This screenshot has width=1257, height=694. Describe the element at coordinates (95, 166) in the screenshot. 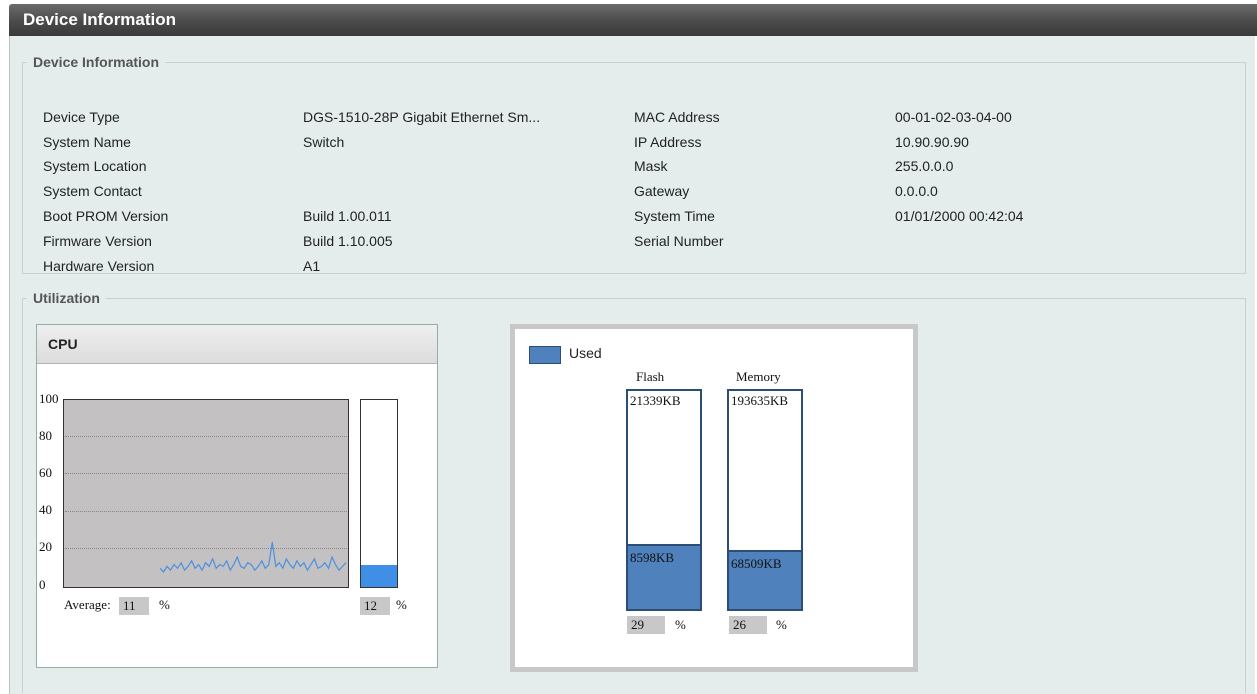

I see `system-location-label: System Location` at that location.